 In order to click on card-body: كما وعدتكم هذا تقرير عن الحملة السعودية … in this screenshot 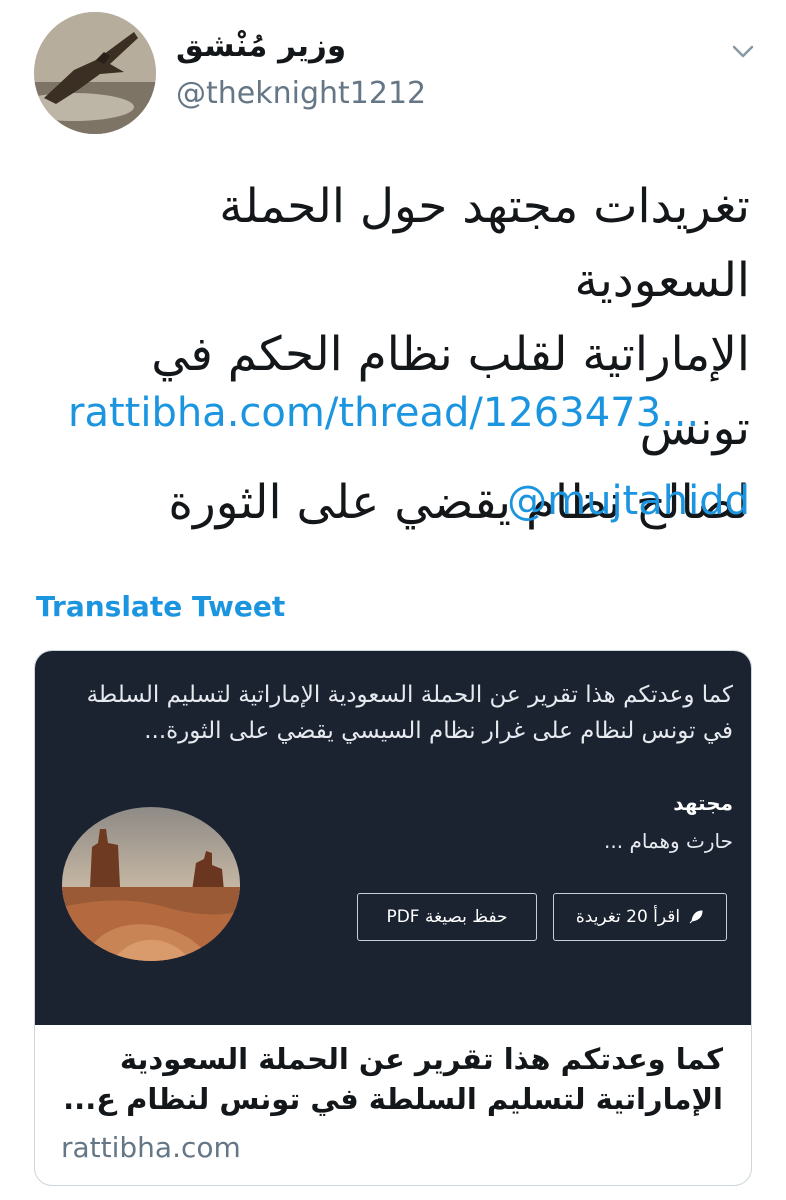, I will do `click(393, 1105)`.